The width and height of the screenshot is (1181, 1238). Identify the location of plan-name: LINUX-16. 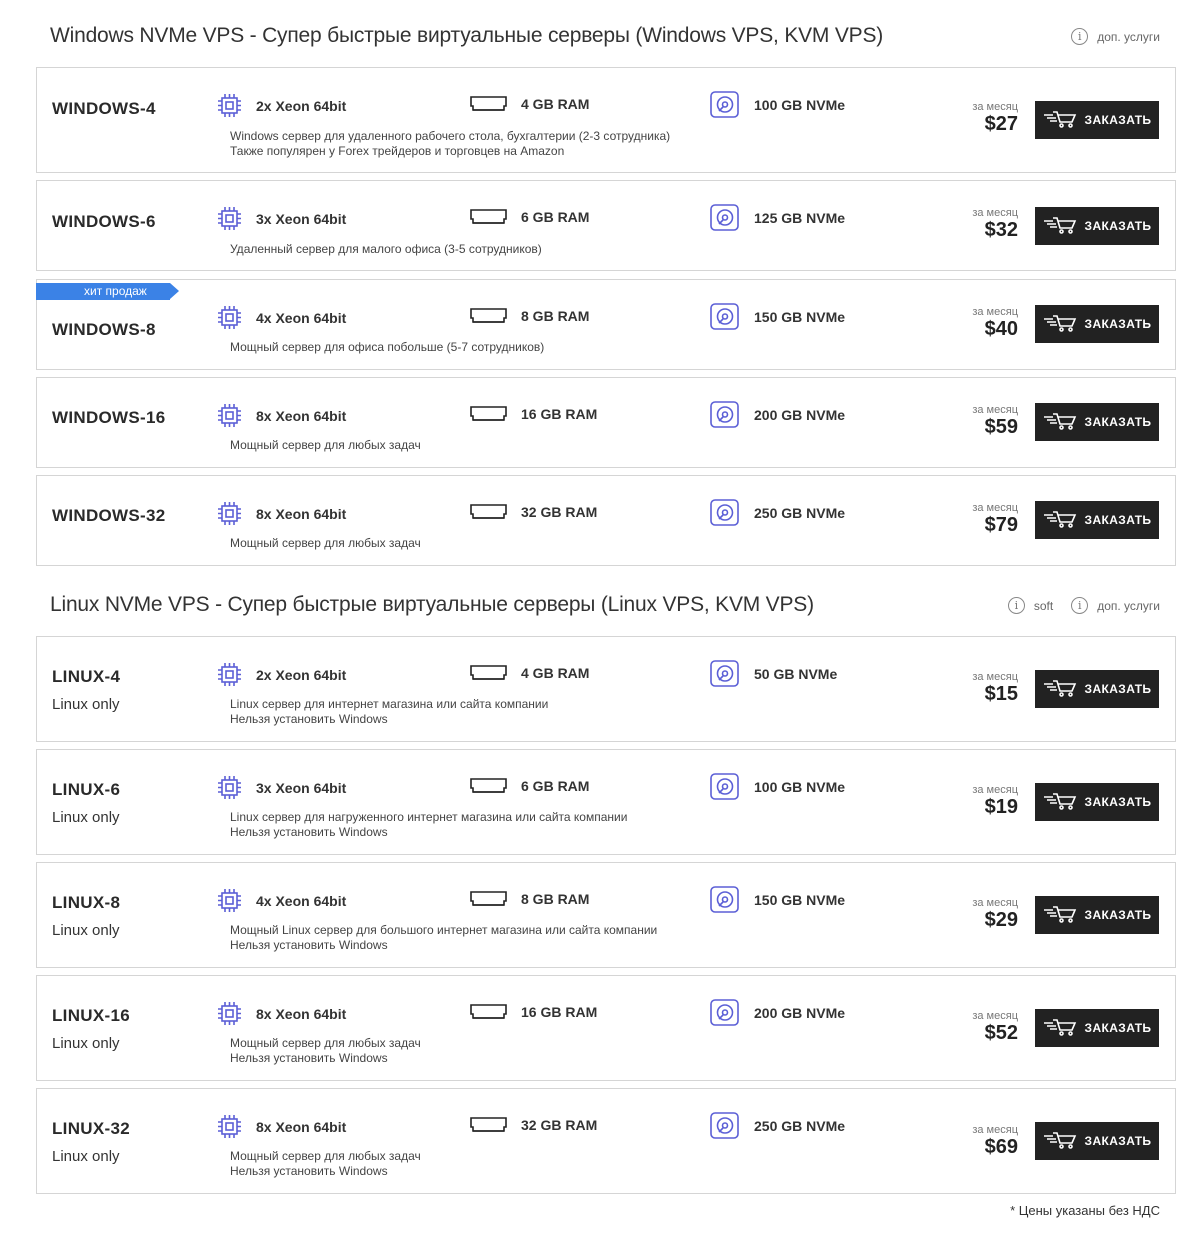
(91, 1015).